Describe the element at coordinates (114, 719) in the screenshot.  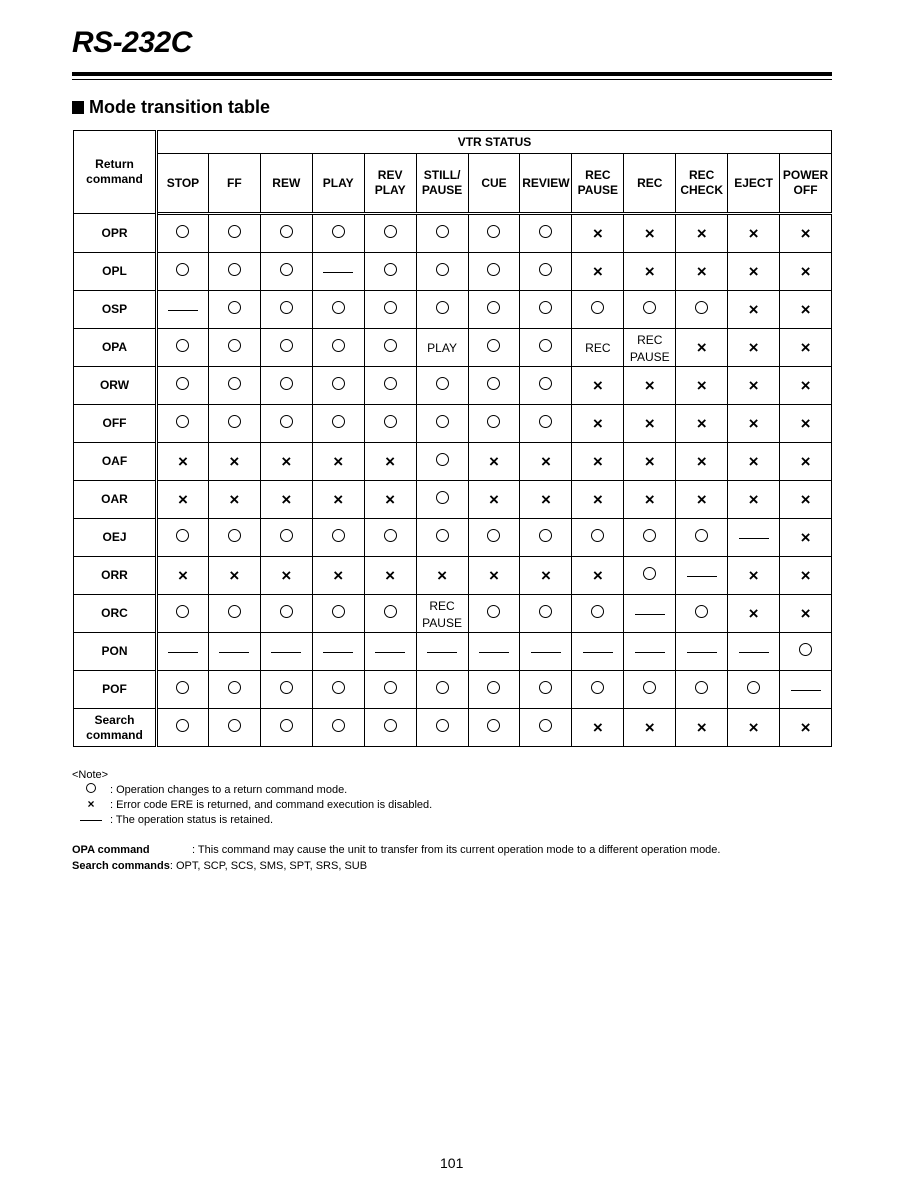
I see `command-line: Search` at that location.